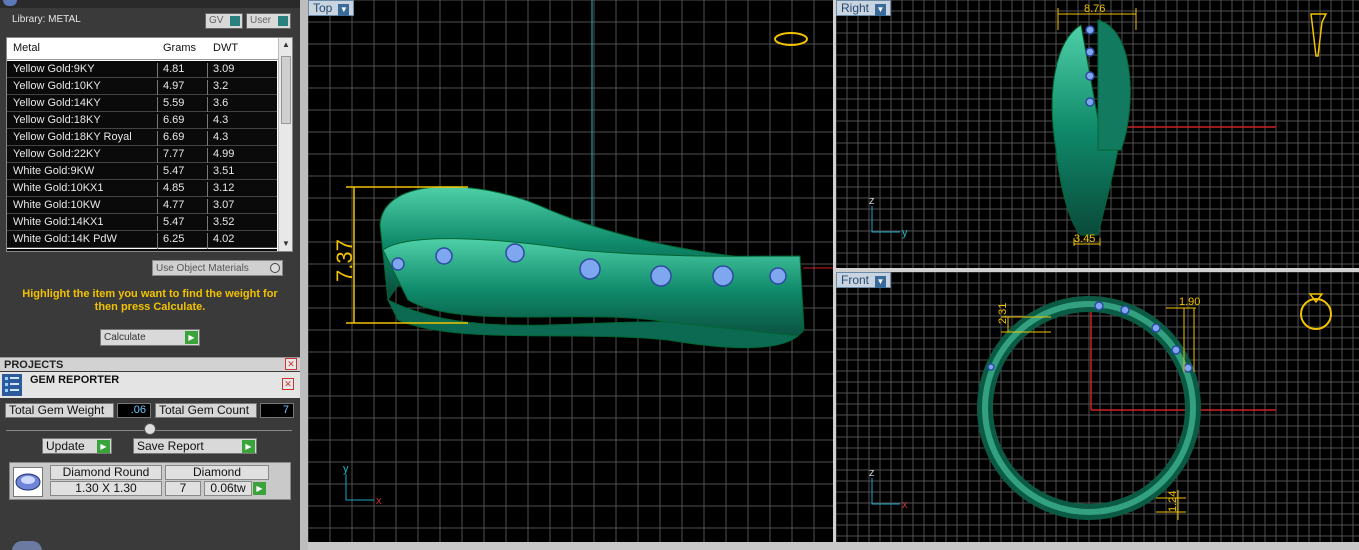 The width and height of the screenshot is (1359, 550). I want to click on gem-reporter-close-icon: ✕, so click(288, 384).